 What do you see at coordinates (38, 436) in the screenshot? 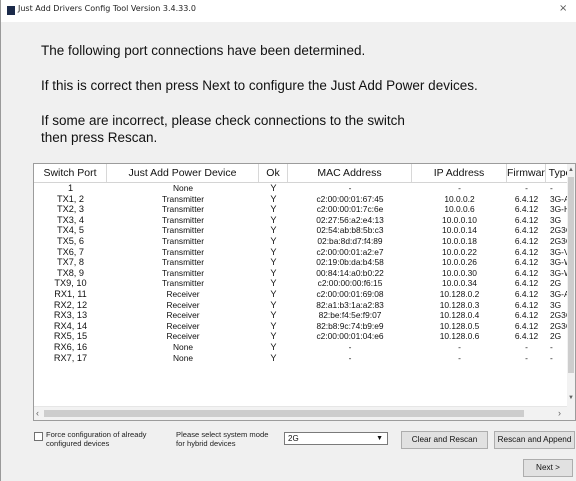
I see `force-config-checkbox` at bounding box center [38, 436].